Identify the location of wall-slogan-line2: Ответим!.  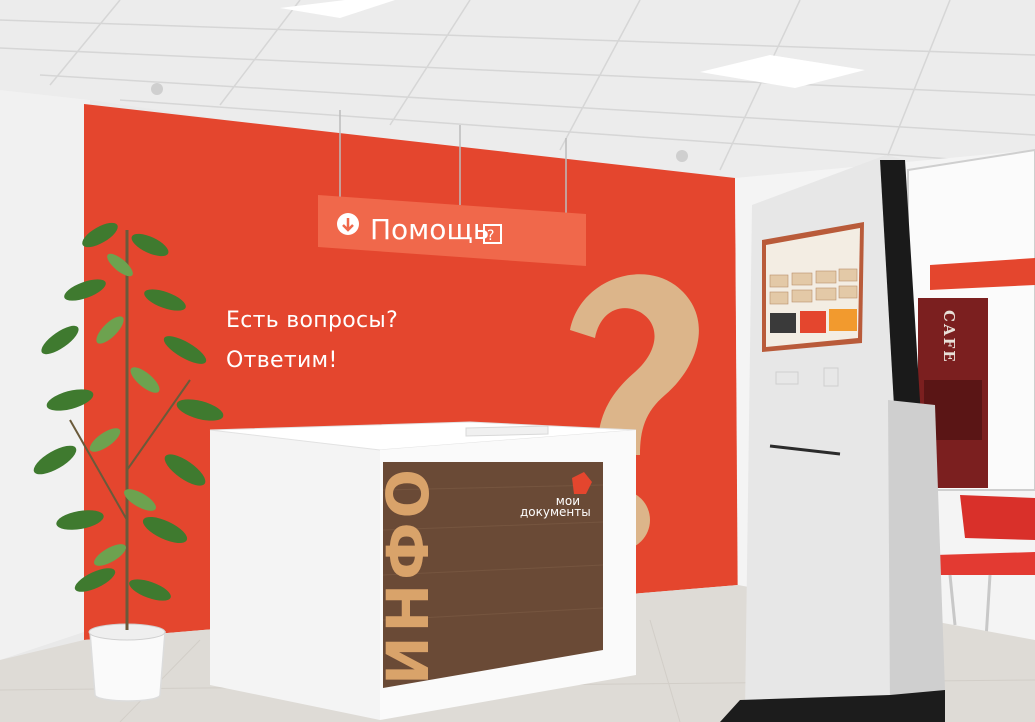
(282, 360).